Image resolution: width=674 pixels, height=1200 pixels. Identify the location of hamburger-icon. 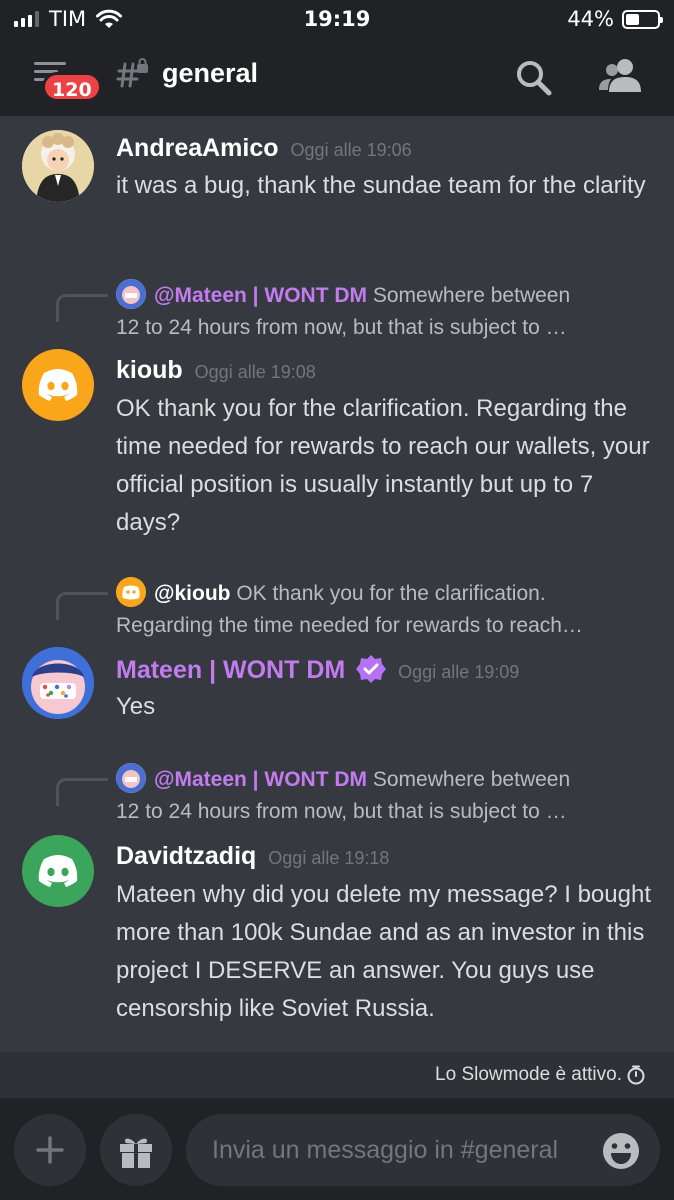
(50, 63).